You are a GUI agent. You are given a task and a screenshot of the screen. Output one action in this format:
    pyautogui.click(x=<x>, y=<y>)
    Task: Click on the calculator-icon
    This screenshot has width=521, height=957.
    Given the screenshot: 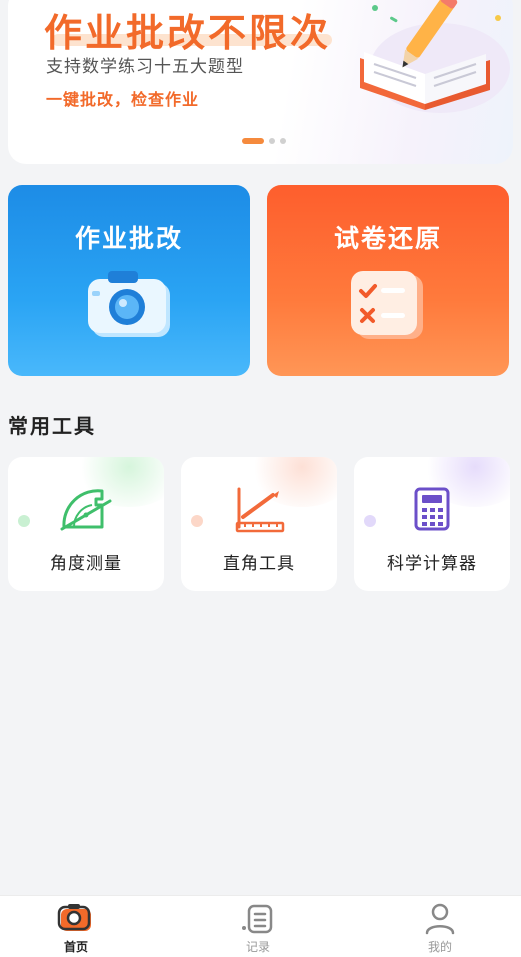 What is the action you would take?
    pyautogui.click(x=432, y=509)
    